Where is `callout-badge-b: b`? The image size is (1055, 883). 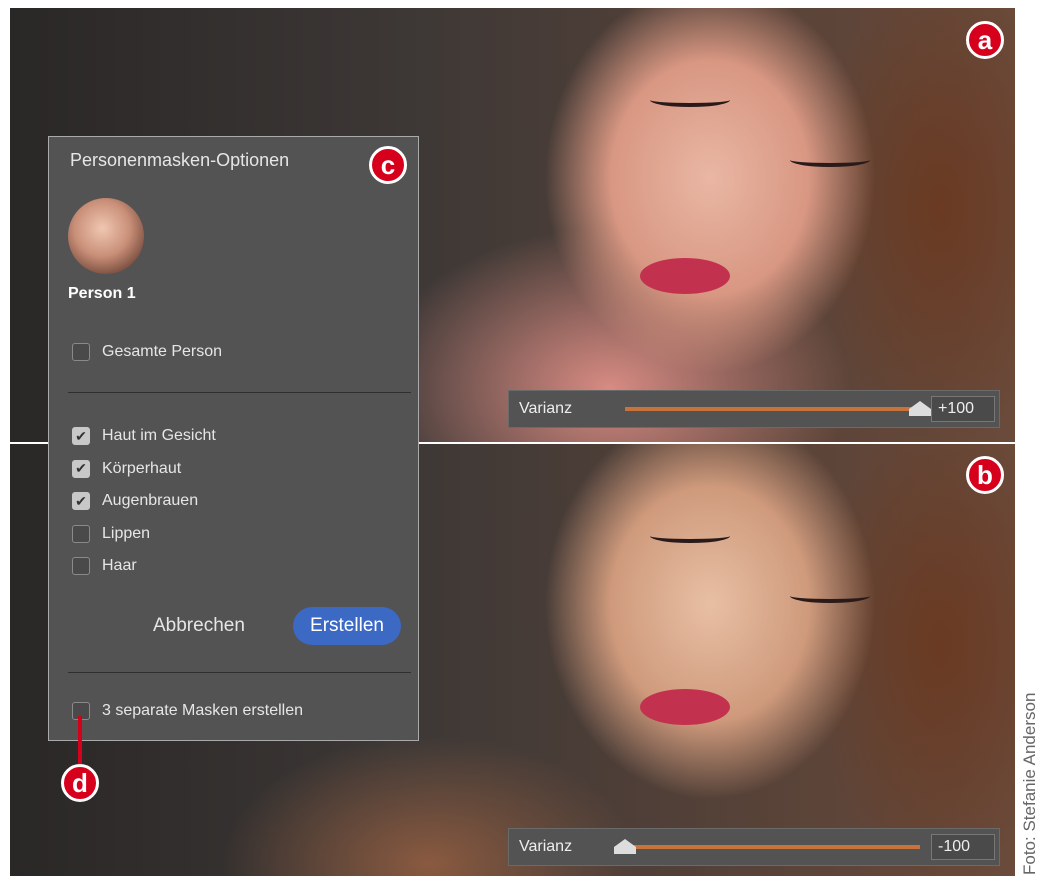
callout-badge-b: b is located at coordinates (985, 475).